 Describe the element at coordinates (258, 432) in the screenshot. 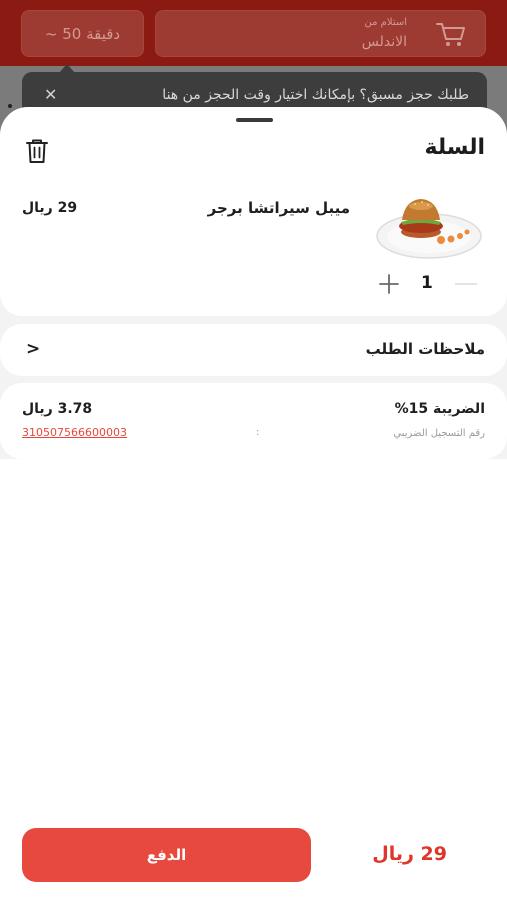

I see `vat-colon: :` at that location.